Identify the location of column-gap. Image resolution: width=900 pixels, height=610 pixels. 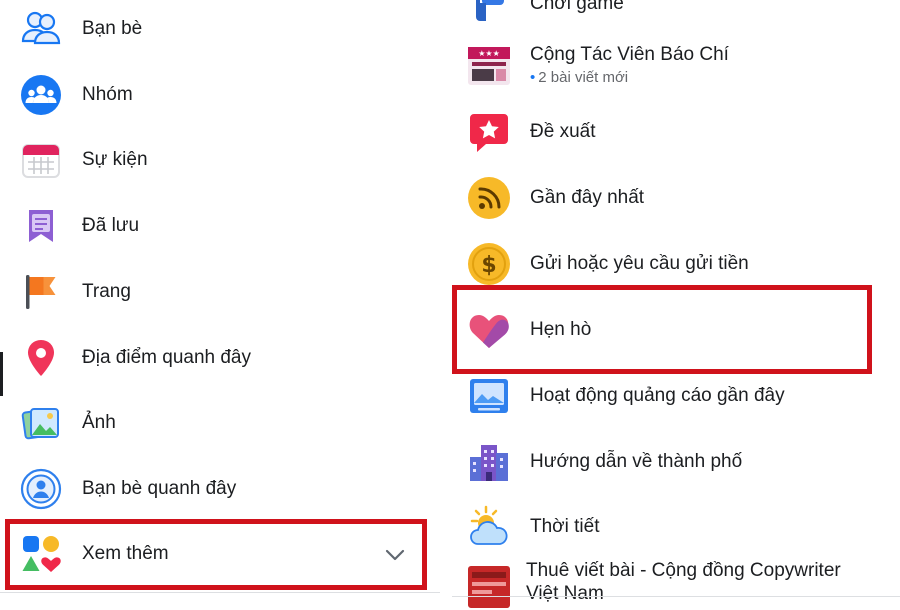
(446, 300).